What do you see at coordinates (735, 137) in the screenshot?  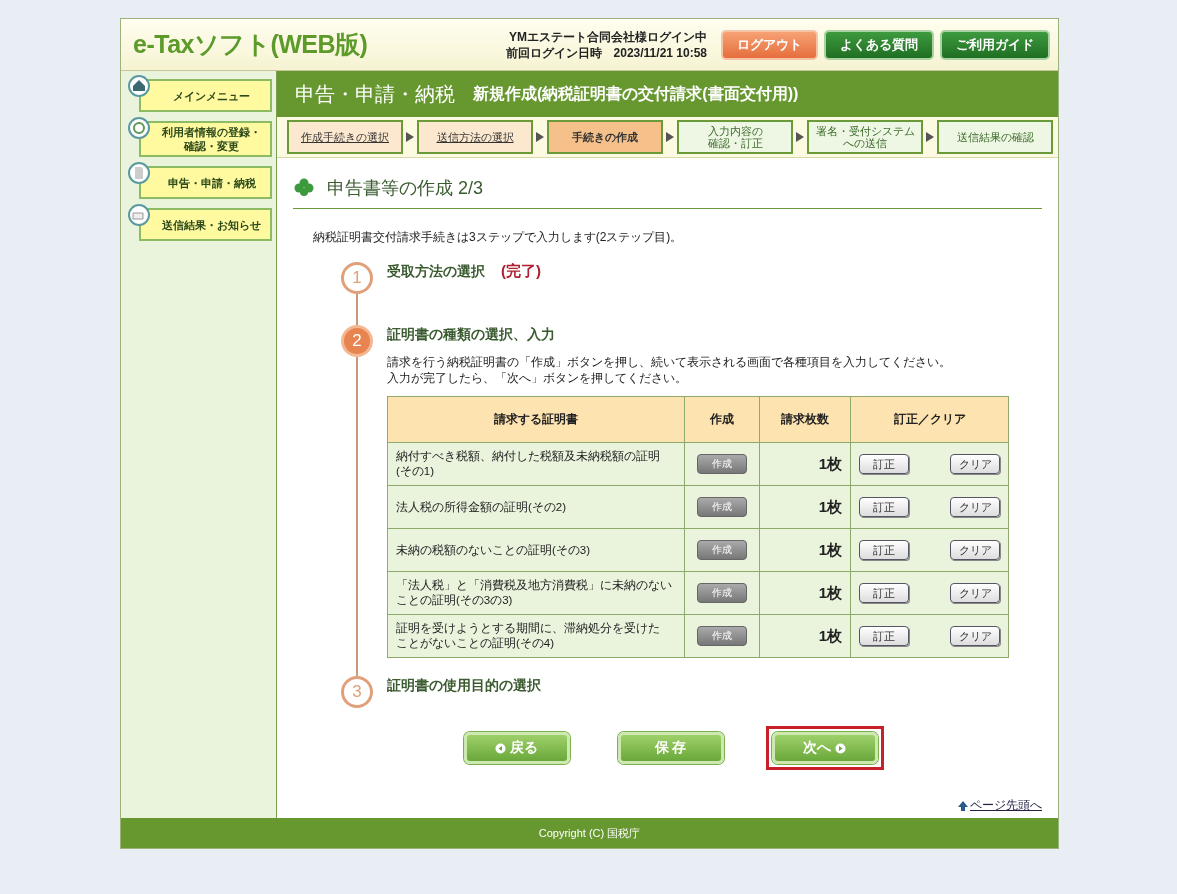 I see `progress-step: 入力内容の 確認・訂正` at bounding box center [735, 137].